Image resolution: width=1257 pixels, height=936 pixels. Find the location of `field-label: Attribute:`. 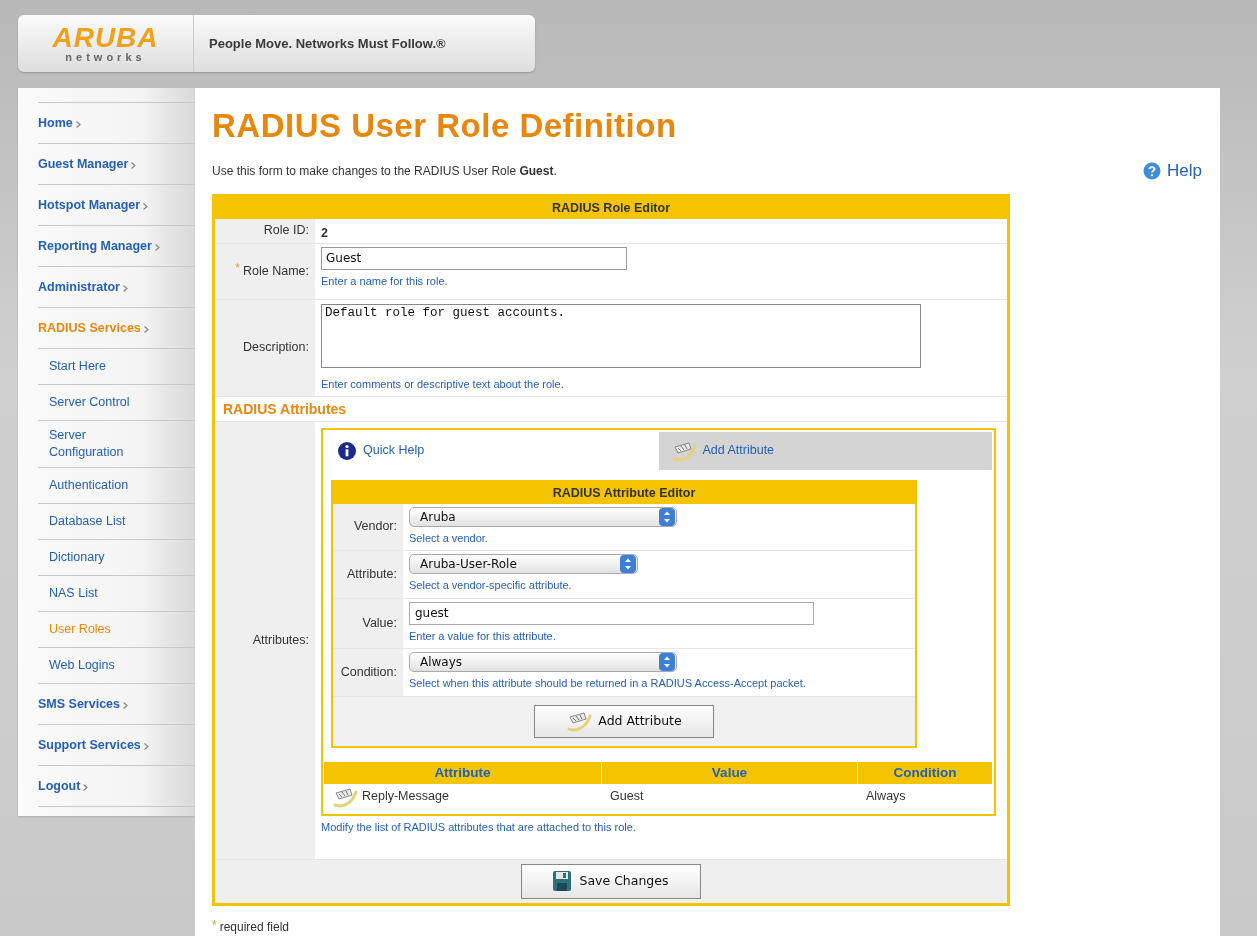

field-label: Attribute: is located at coordinates (371, 574).